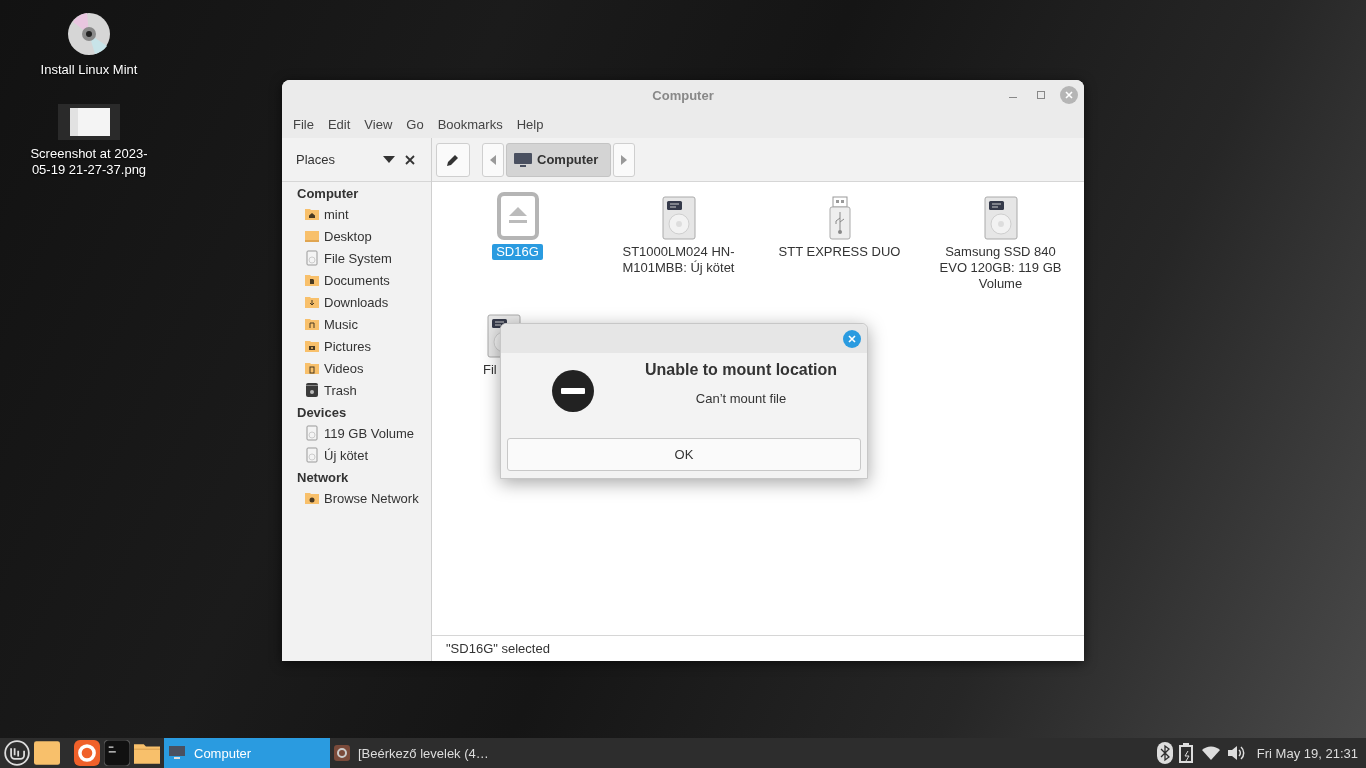 The image size is (1366, 768). I want to click on wifi-icon, so click(1210, 753).